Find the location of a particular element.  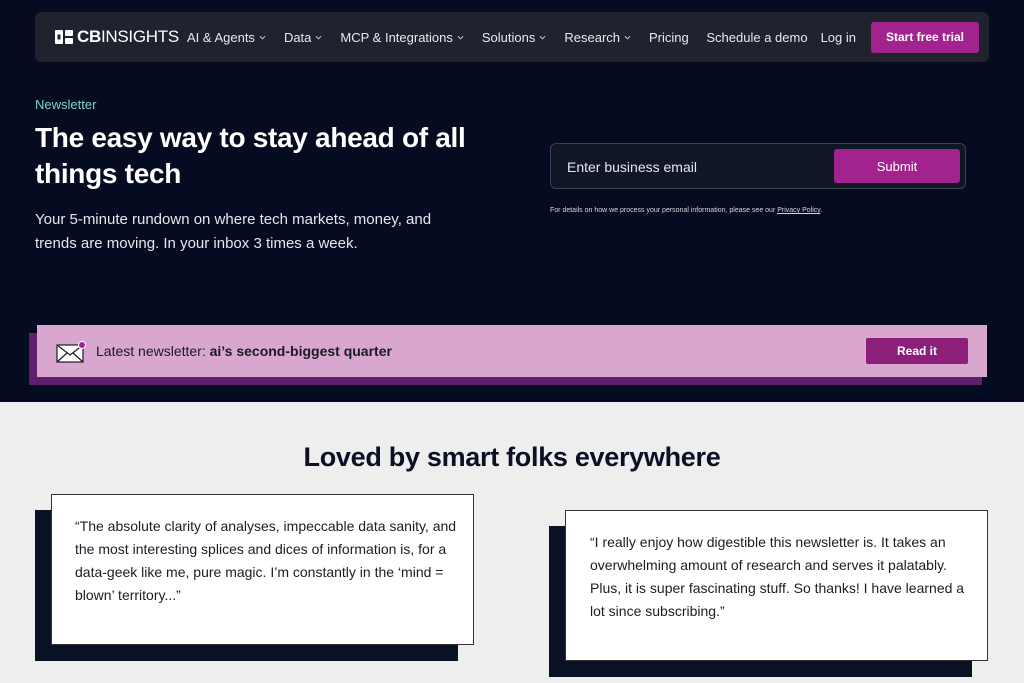

cb-logo-icon is located at coordinates (64, 37).